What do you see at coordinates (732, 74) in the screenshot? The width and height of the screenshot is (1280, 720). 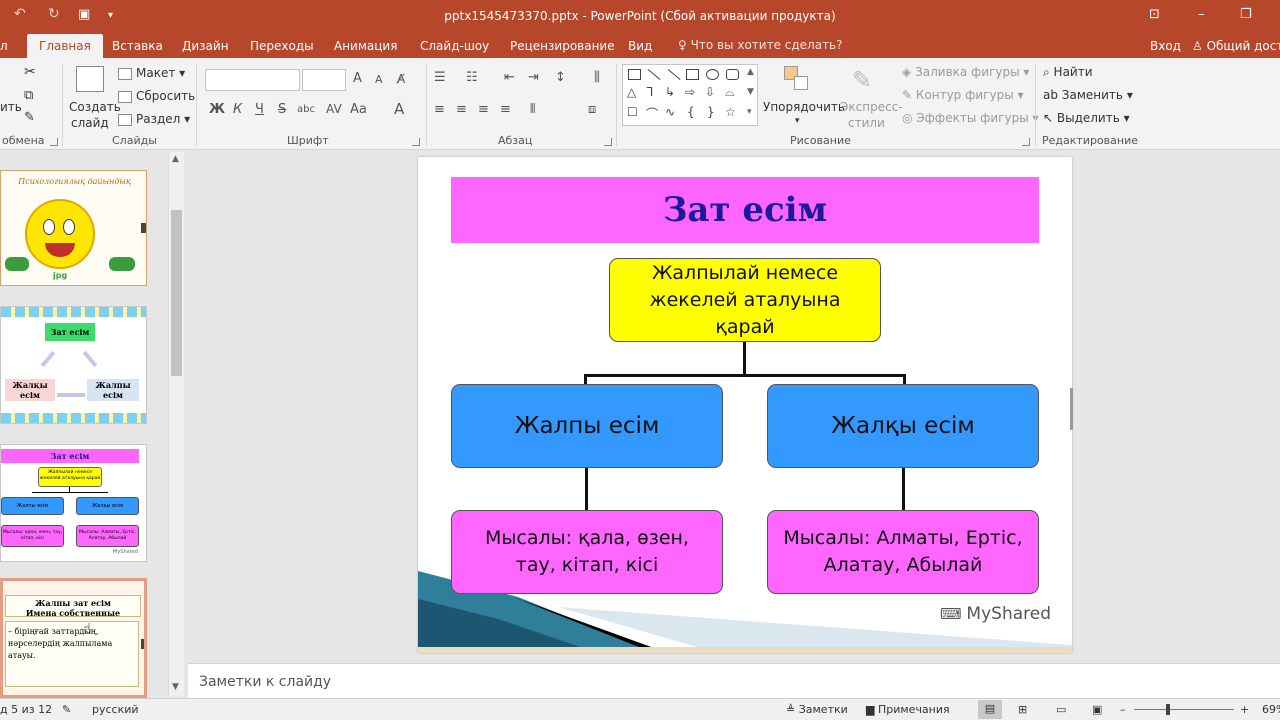 I see `rounded-rect-shape-icon` at bounding box center [732, 74].